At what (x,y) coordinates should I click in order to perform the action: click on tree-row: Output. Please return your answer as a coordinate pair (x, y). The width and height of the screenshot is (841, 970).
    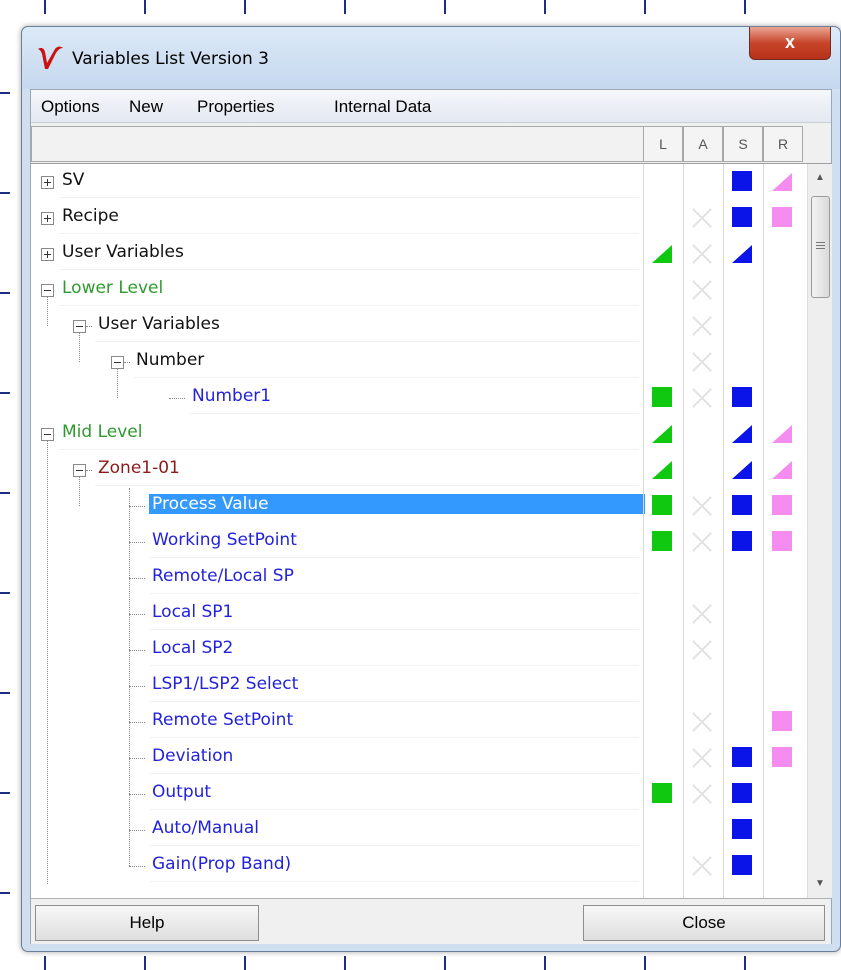
    Looking at the image, I should click on (419, 794).